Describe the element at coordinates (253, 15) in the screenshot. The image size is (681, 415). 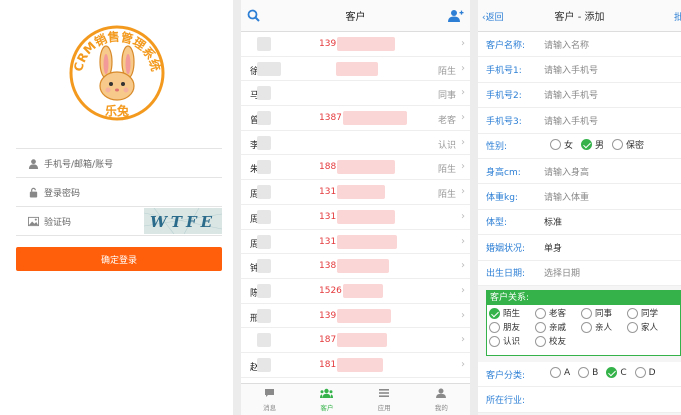
I see `search-icon` at that location.